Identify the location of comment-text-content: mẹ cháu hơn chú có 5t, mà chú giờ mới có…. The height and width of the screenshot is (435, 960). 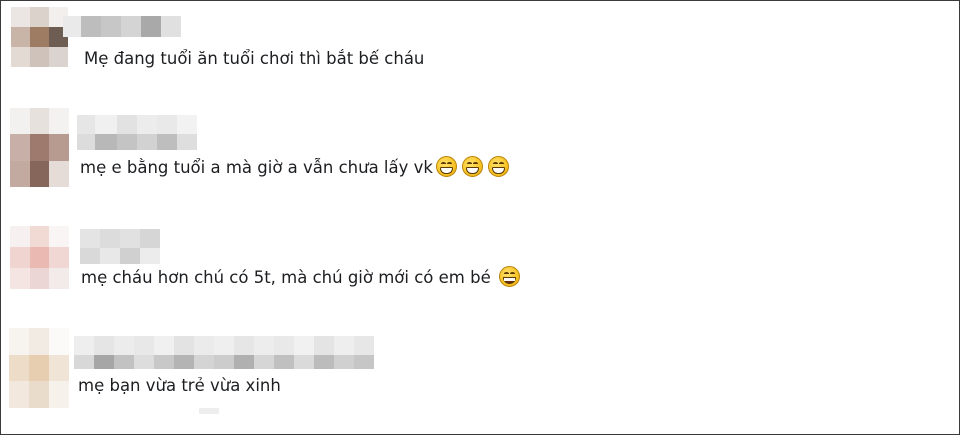
(286, 277).